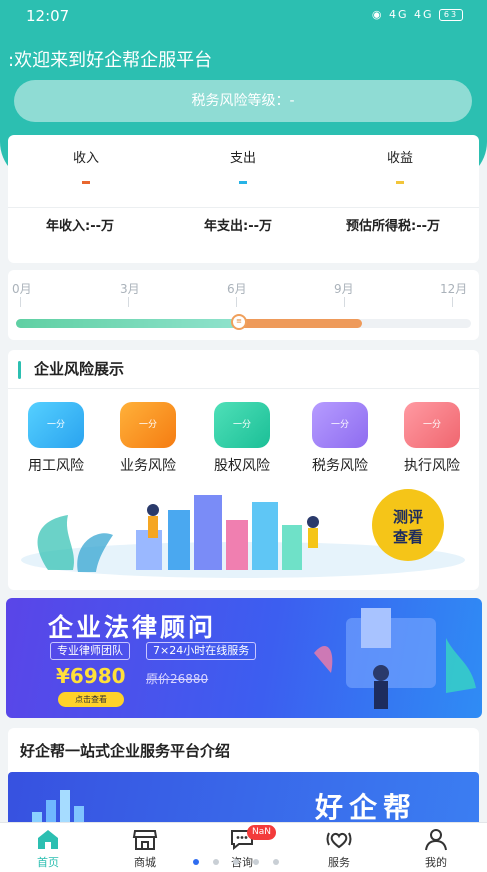 This screenshot has width=487, height=872. What do you see at coordinates (340, 466) in the screenshot?
I see `risk-item-label: 税务风险` at bounding box center [340, 466].